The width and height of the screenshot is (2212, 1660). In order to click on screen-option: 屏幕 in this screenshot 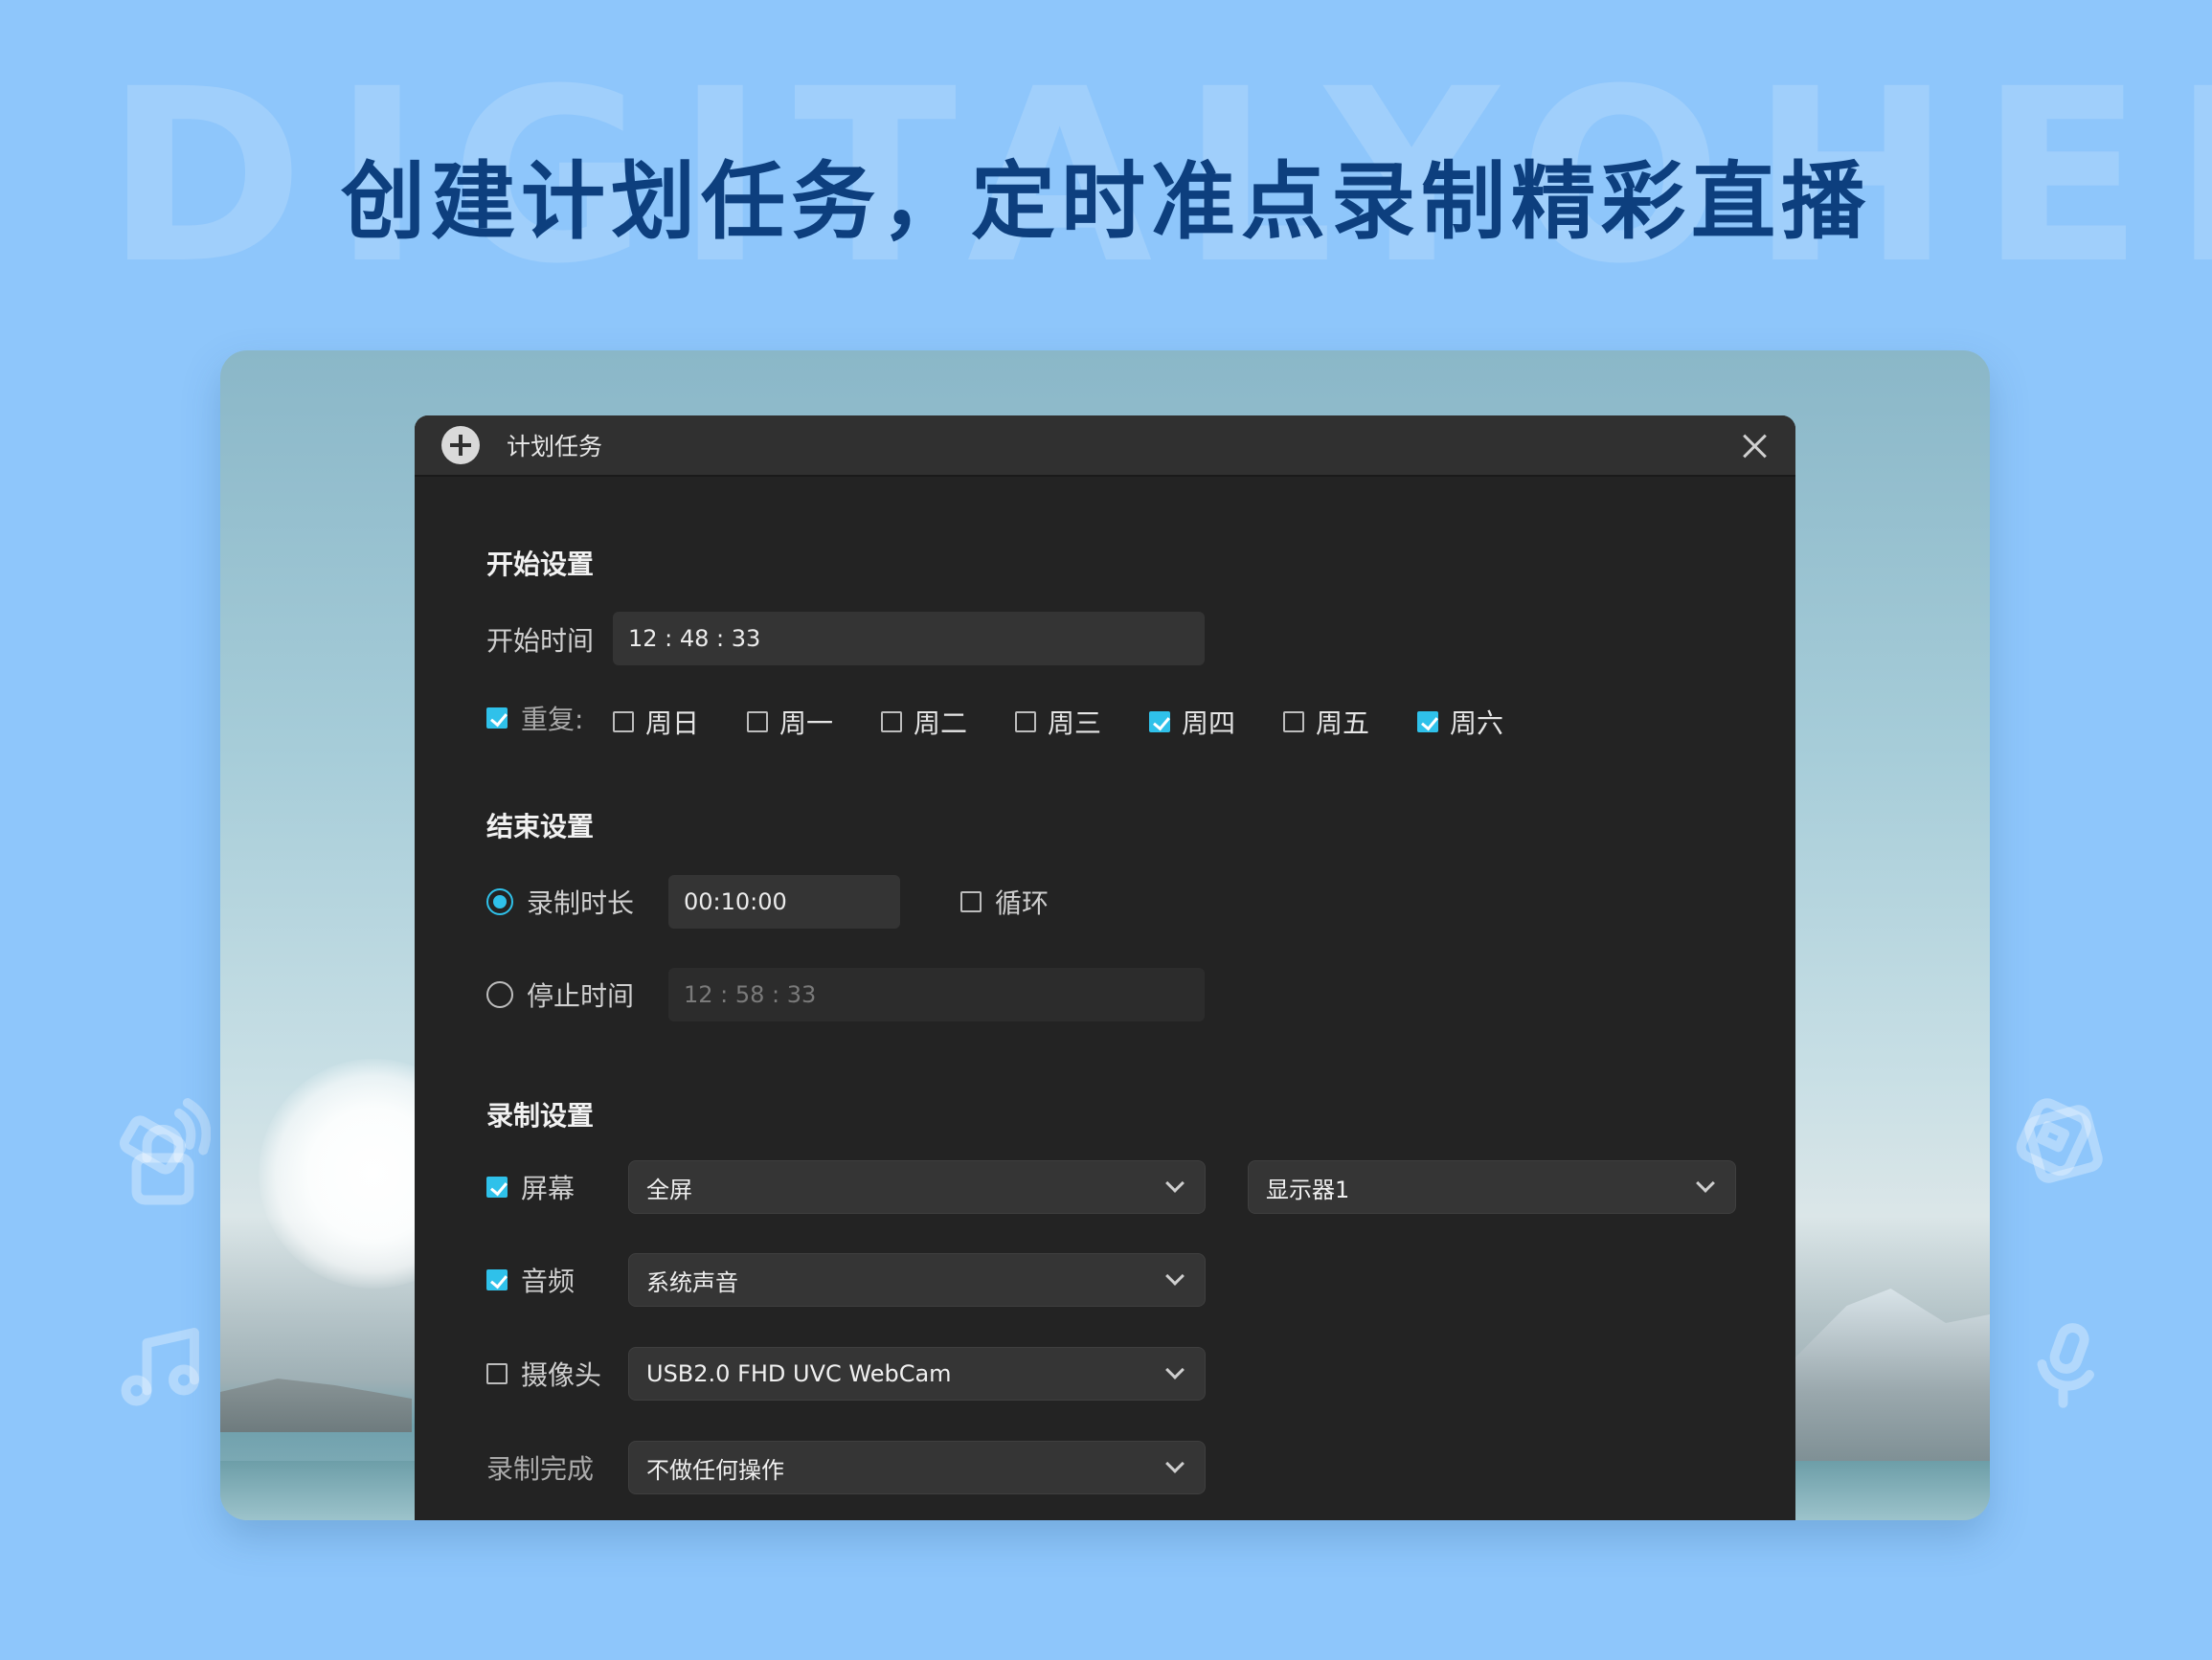, I will do `click(530, 1187)`.